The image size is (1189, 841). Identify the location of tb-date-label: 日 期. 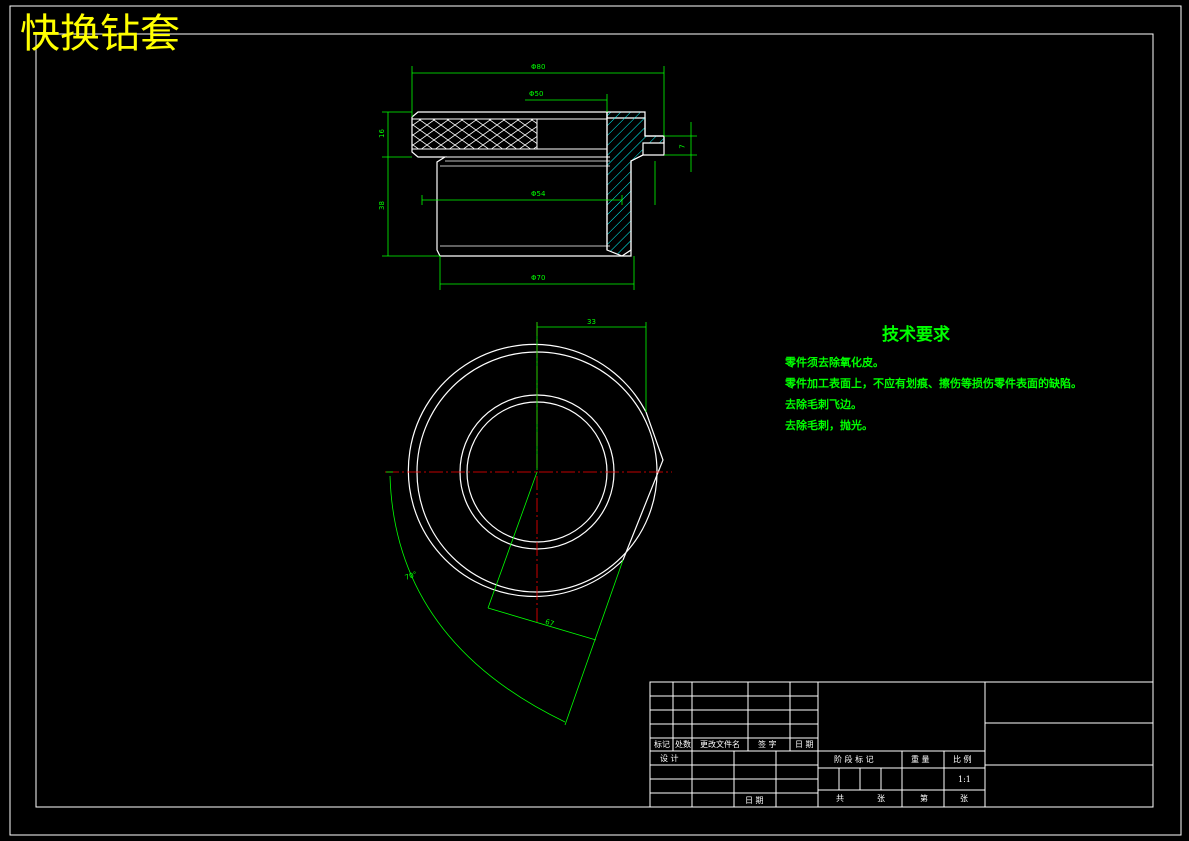
(754, 800).